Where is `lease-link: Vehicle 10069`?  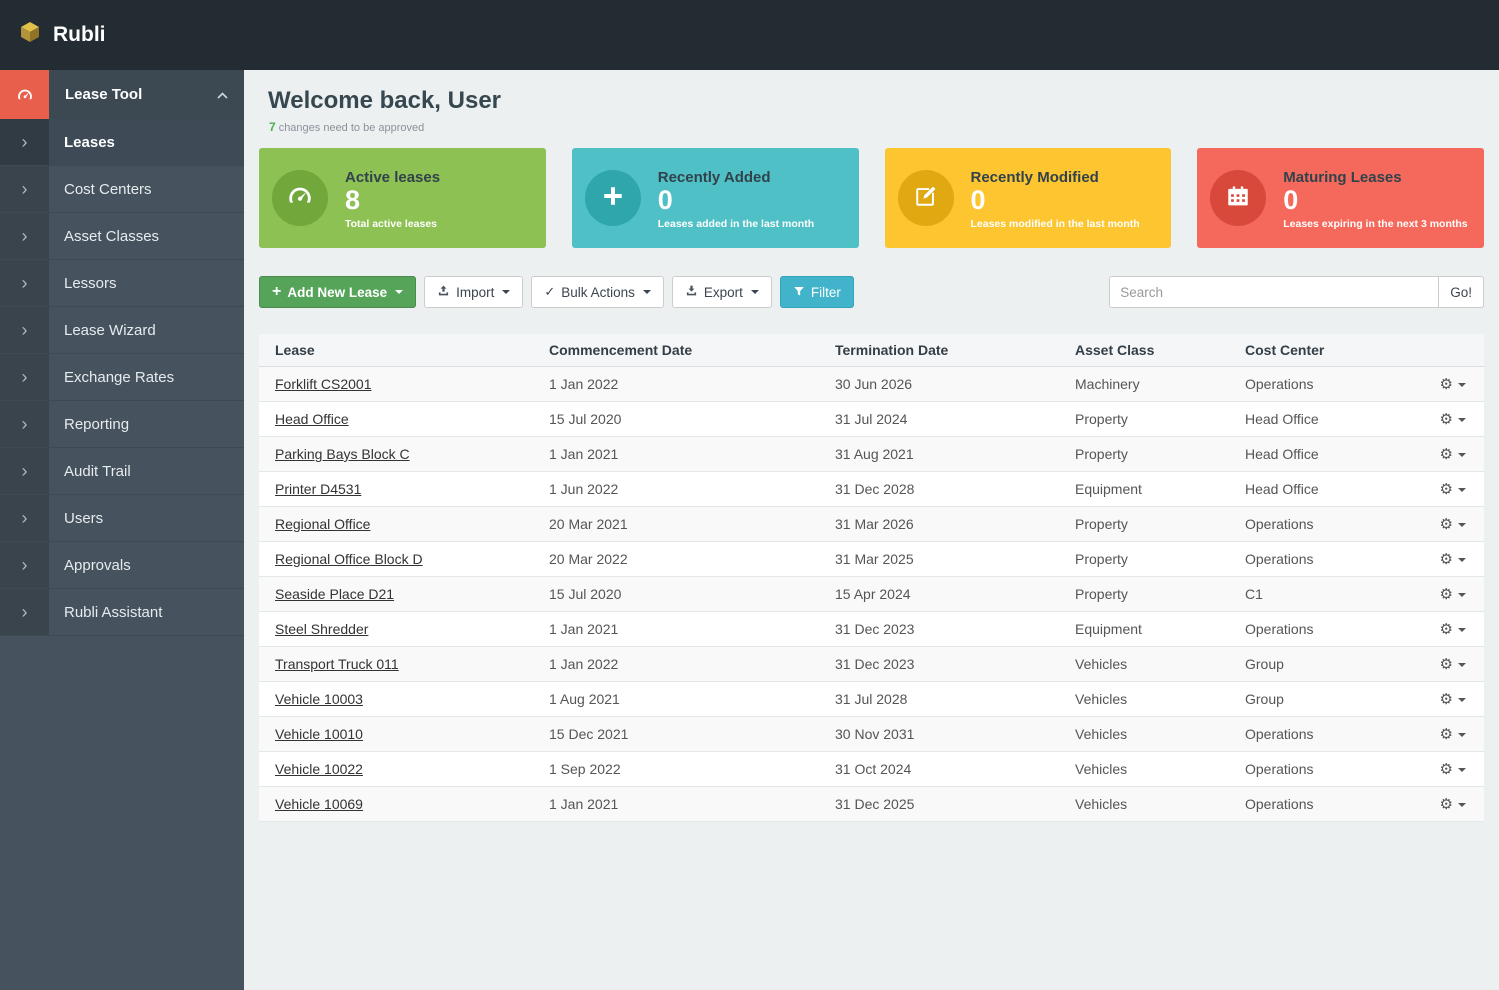 lease-link: Vehicle 10069 is located at coordinates (319, 804).